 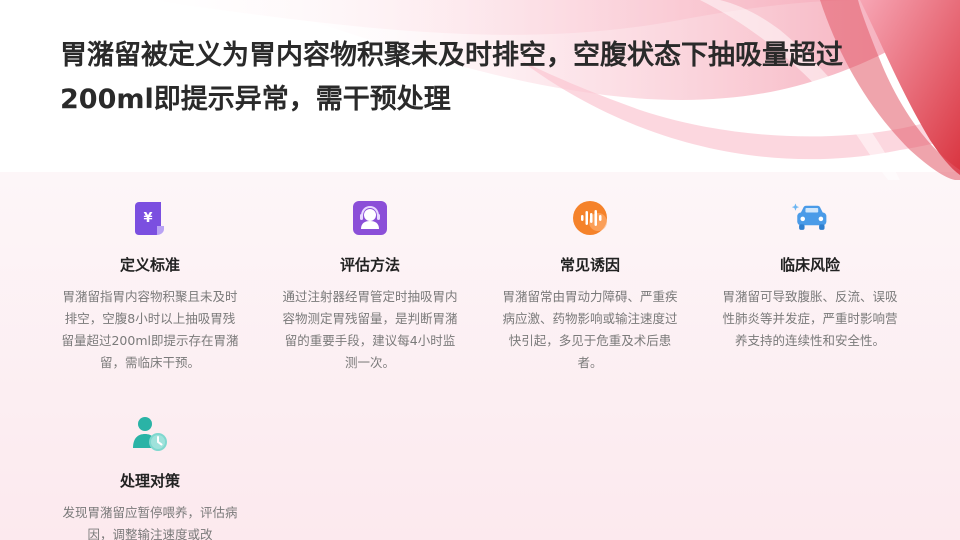 I want to click on audio-wave-icon, so click(x=590, y=218).